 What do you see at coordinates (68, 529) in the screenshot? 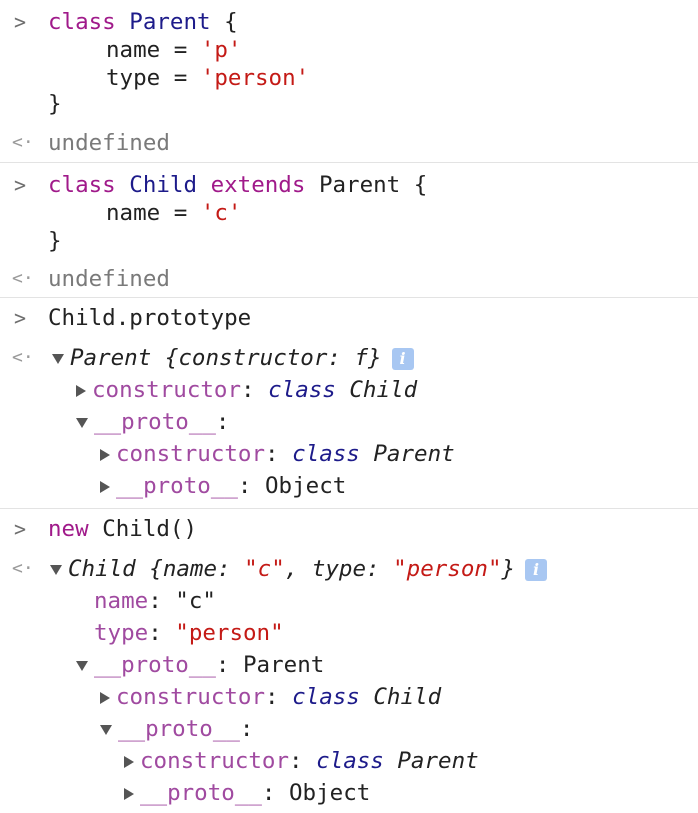
I see `keyword-new: new` at bounding box center [68, 529].